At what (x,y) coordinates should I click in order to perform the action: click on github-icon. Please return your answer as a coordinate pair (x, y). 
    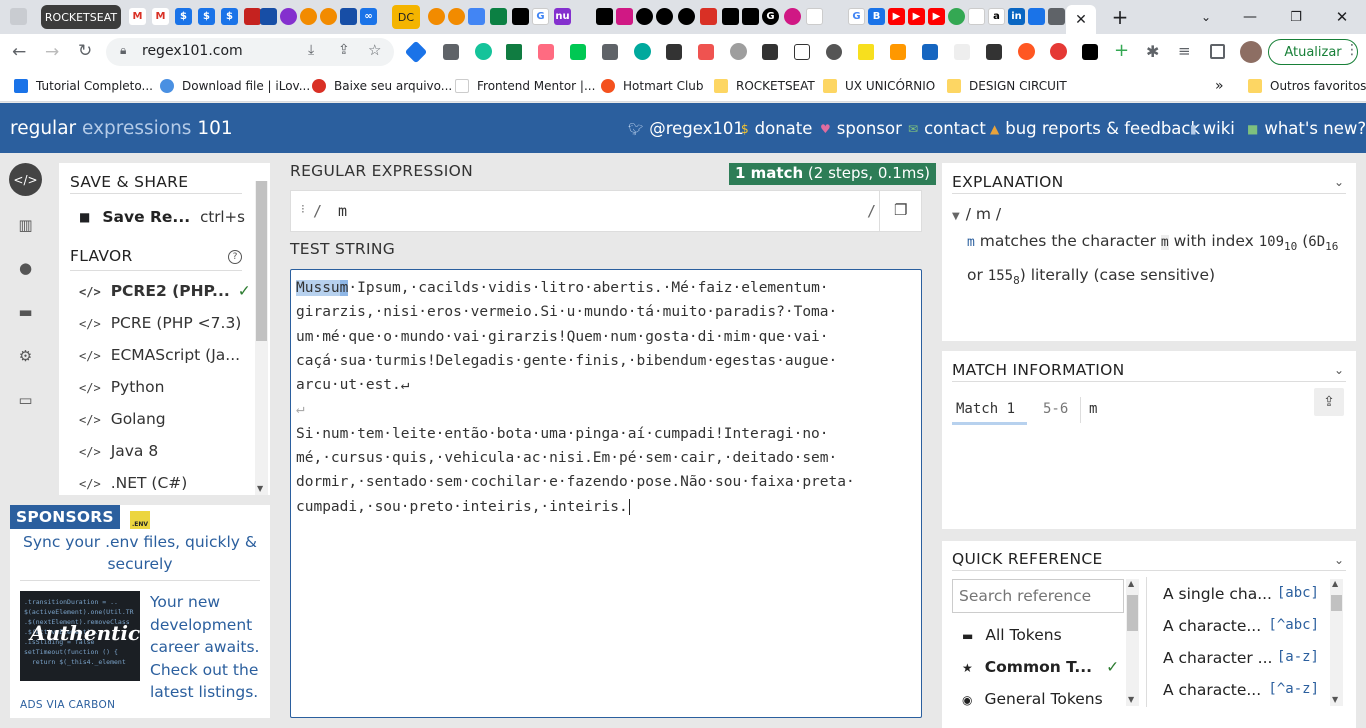
    Looking at the image, I should click on (644, 16).